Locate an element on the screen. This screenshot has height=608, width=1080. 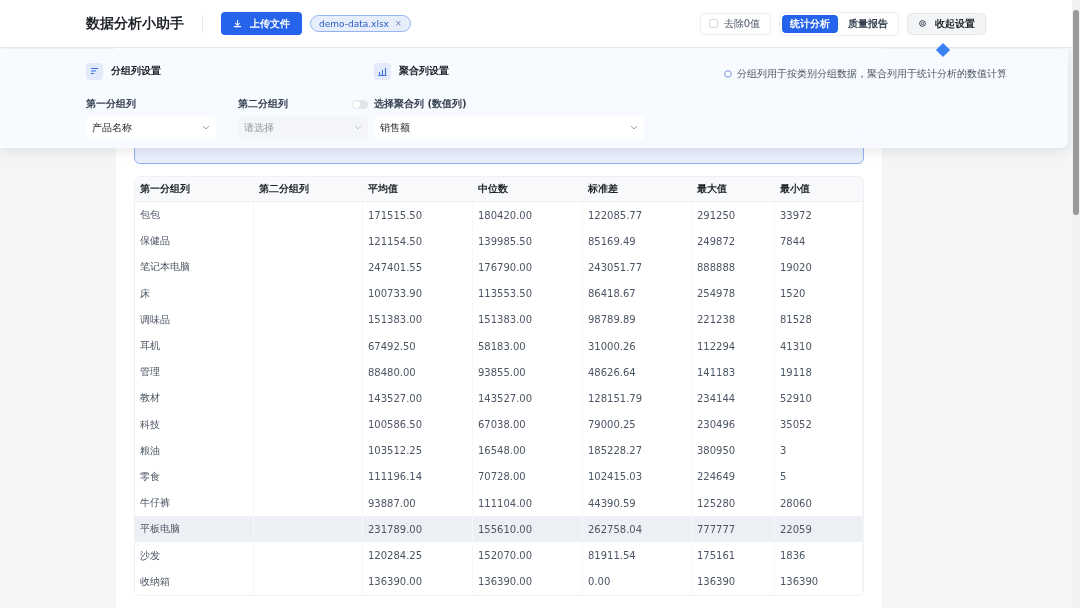
table-cell: 152070.00 is located at coordinates (528, 555).